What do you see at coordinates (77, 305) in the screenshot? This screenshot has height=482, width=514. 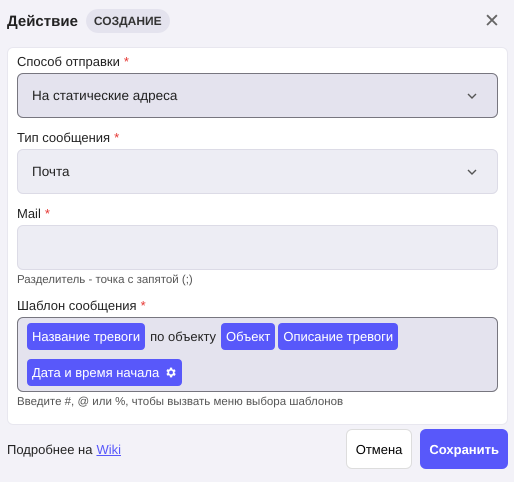 I see `field-label: Шаблон сообщения` at bounding box center [77, 305].